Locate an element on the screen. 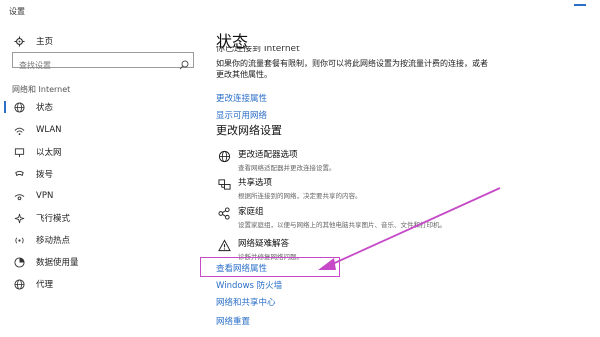 The image size is (600, 337). connection-status-text: 你已连接到 Internet is located at coordinates (258, 49).